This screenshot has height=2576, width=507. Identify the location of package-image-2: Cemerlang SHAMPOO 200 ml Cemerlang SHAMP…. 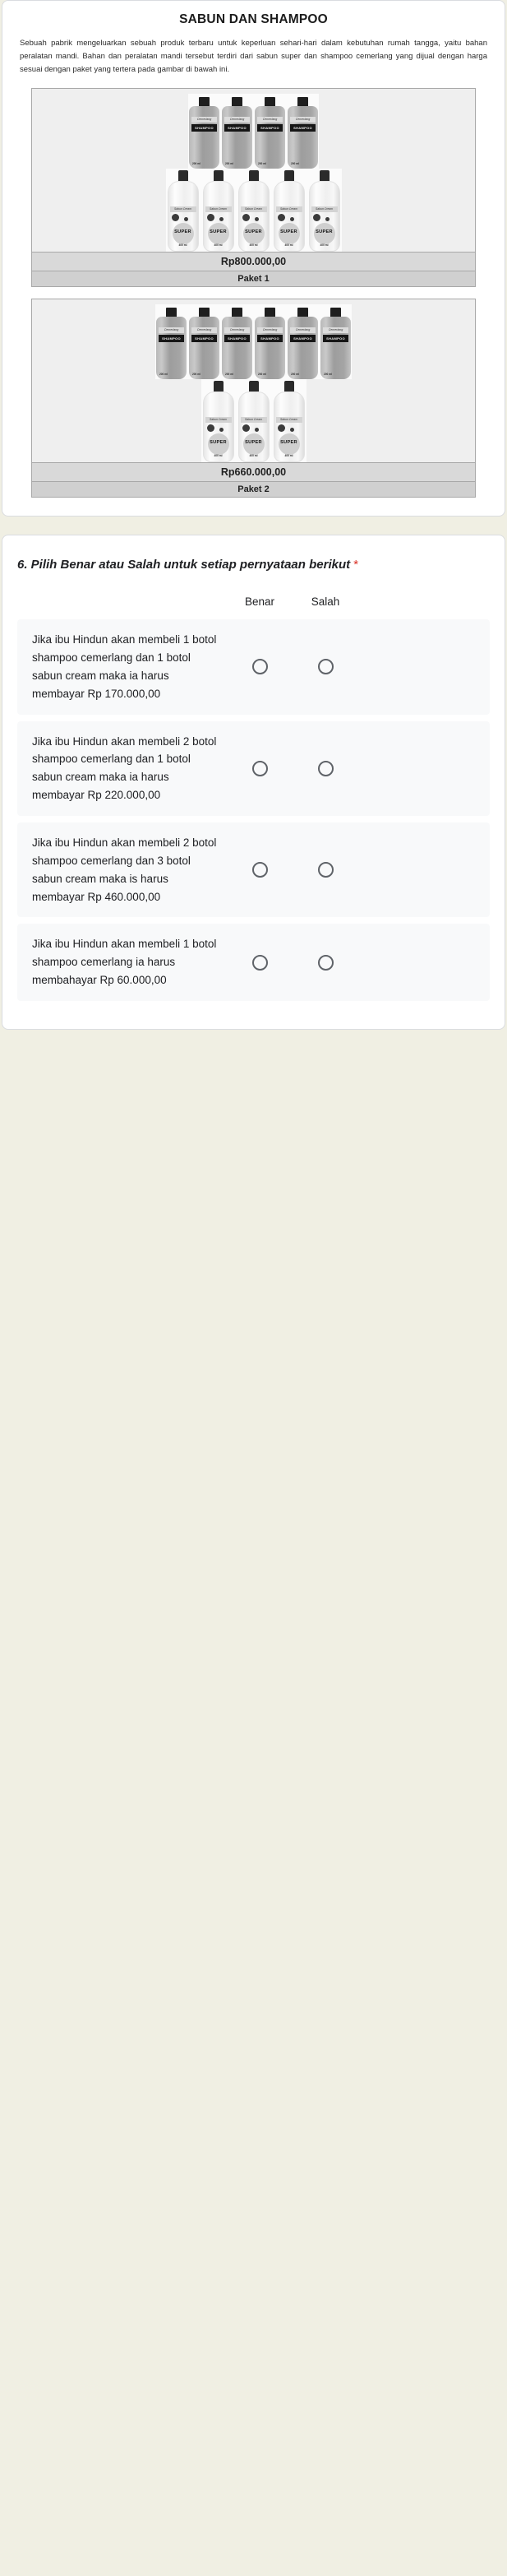
(253, 381).